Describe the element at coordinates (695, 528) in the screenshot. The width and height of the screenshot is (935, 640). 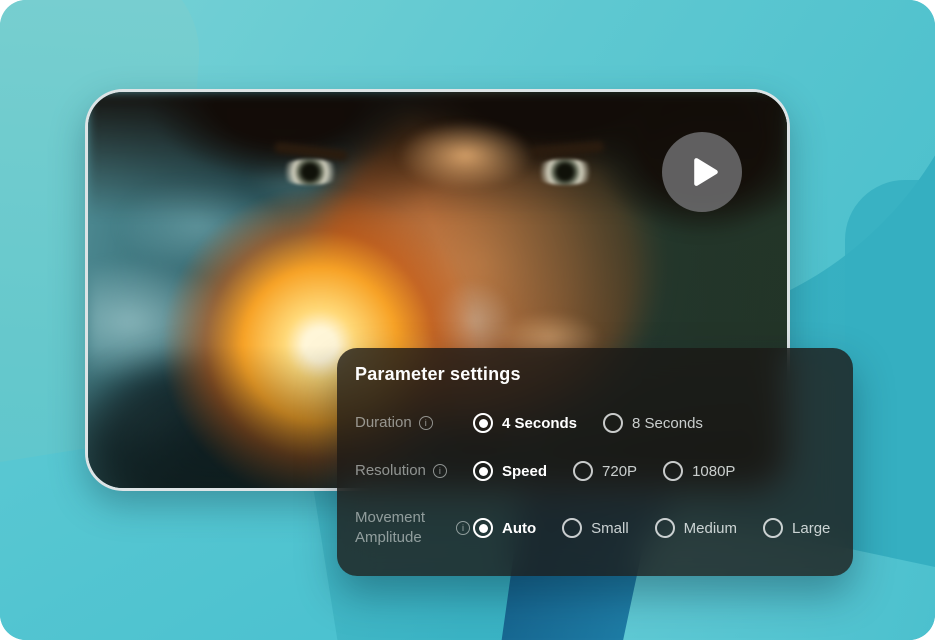
I see `option-medium: Medium` at that location.